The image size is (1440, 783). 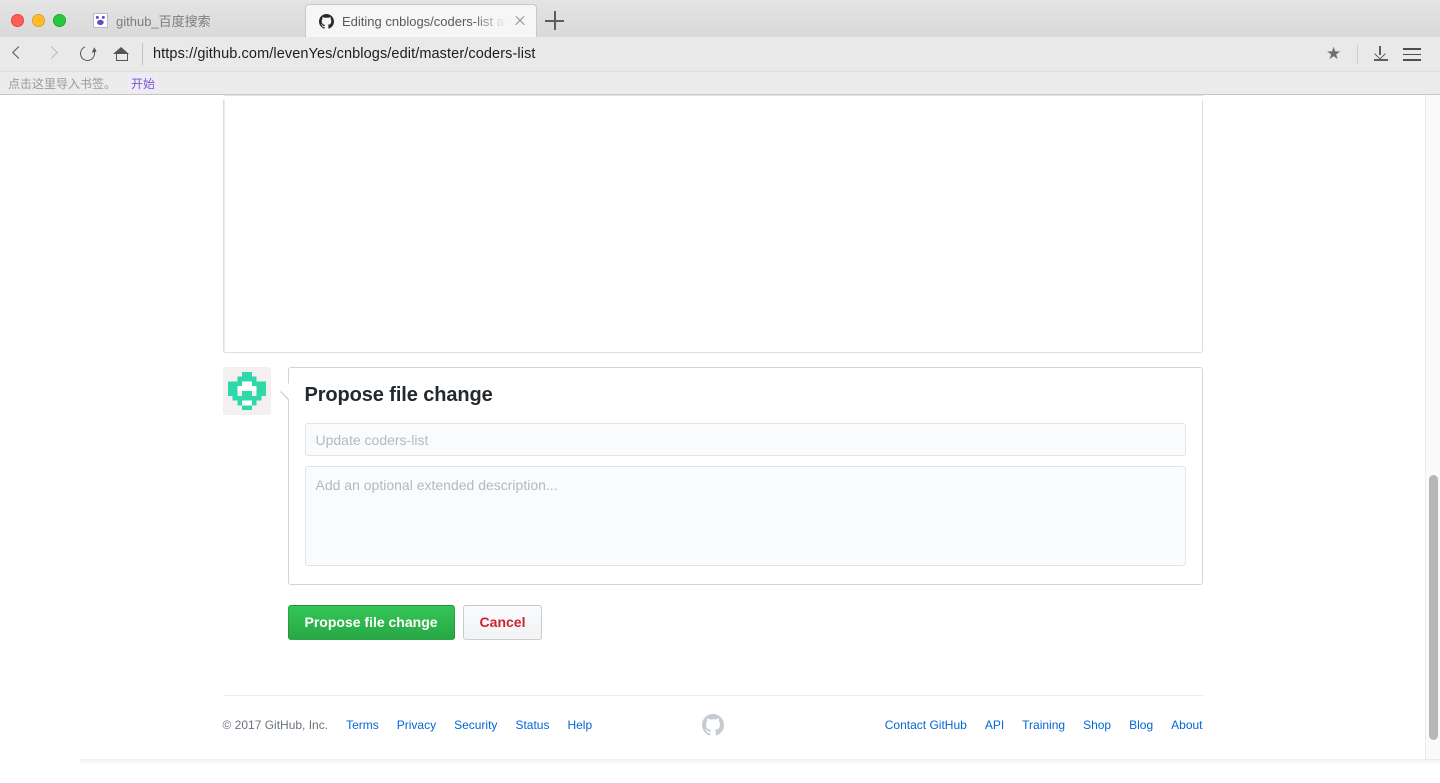 I want to click on cancel-button: Cancel, so click(x=502, y=622).